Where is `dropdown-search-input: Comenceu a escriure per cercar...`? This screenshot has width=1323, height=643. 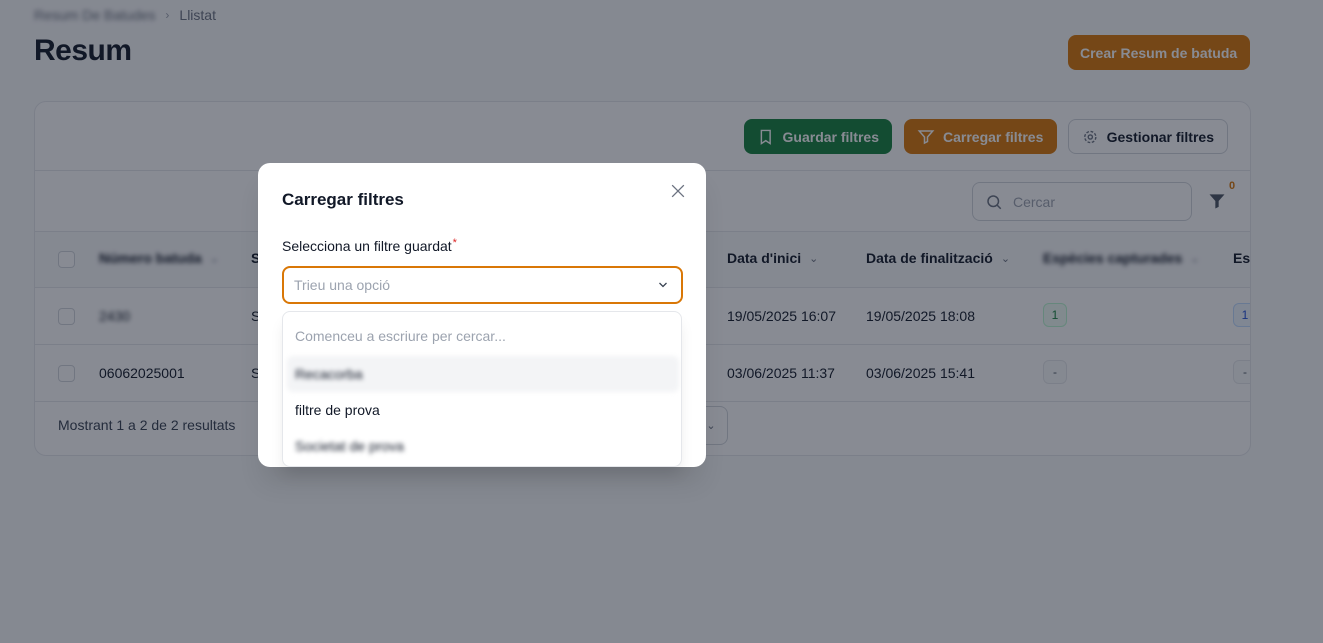
dropdown-search-input: Comenceu a escriure per cercar... is located at coordinates (400, 336).